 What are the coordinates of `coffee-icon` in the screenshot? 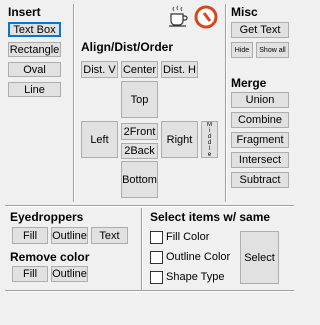 It's located at (178, 17).